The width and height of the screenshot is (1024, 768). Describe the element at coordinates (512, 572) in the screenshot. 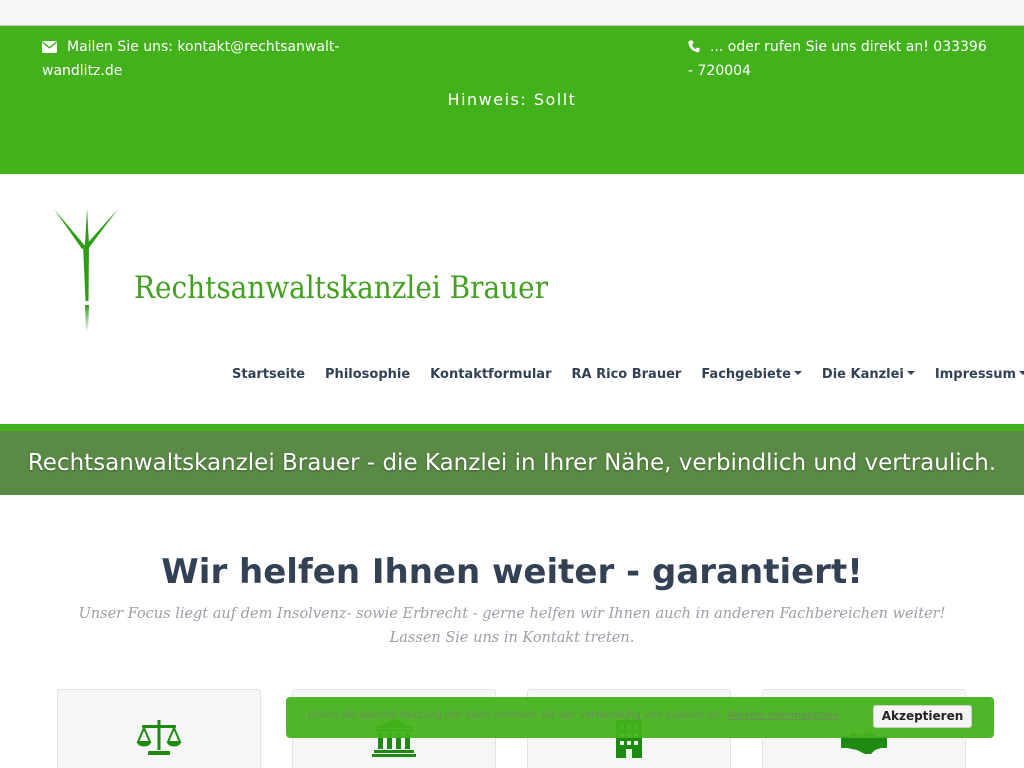

I see `page-headline: Wir helfen Ihnen weiter - garantiert!` at that location.